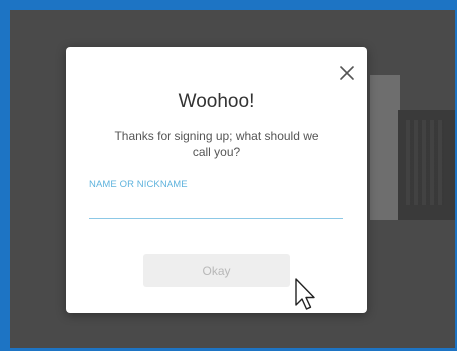 This screenshot has height=351, width=457. I want to click on close-button, so click(347, 73).